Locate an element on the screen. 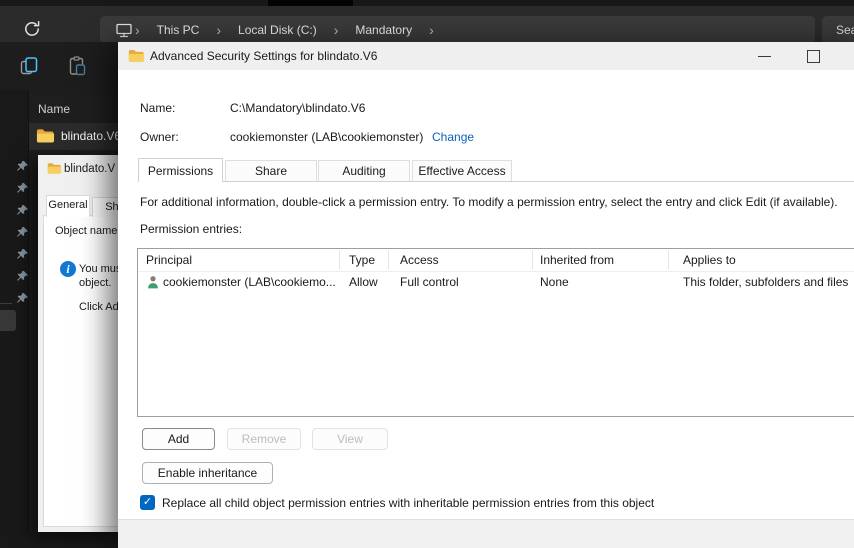 Image resolution: width=854 pixels, height=548 pixels. info-text-line1: You mus is located at coordinates (98, 269).